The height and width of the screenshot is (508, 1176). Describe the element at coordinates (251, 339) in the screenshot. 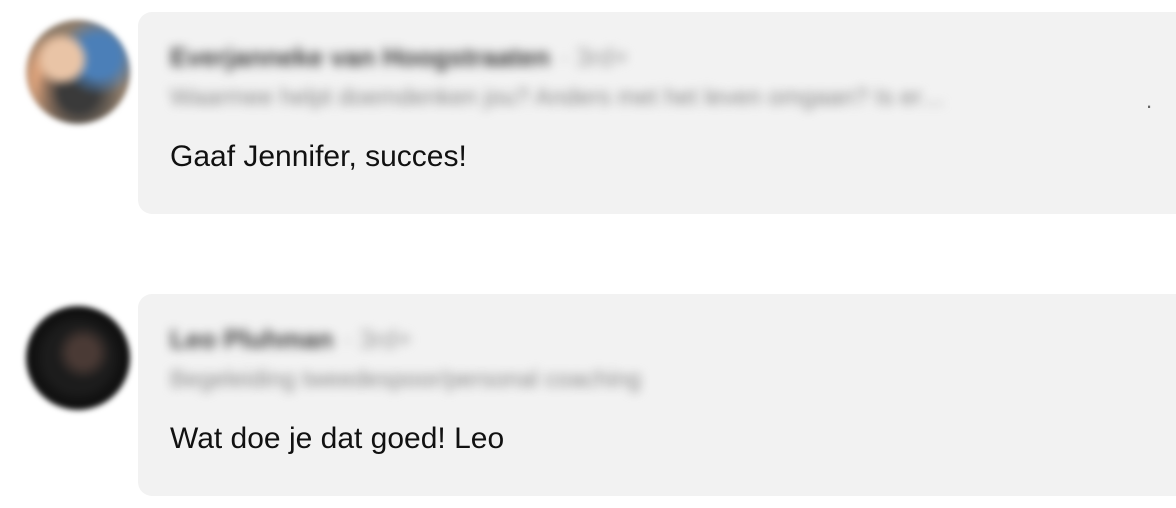

I see `author-name: Leo Pluhman` at that location.